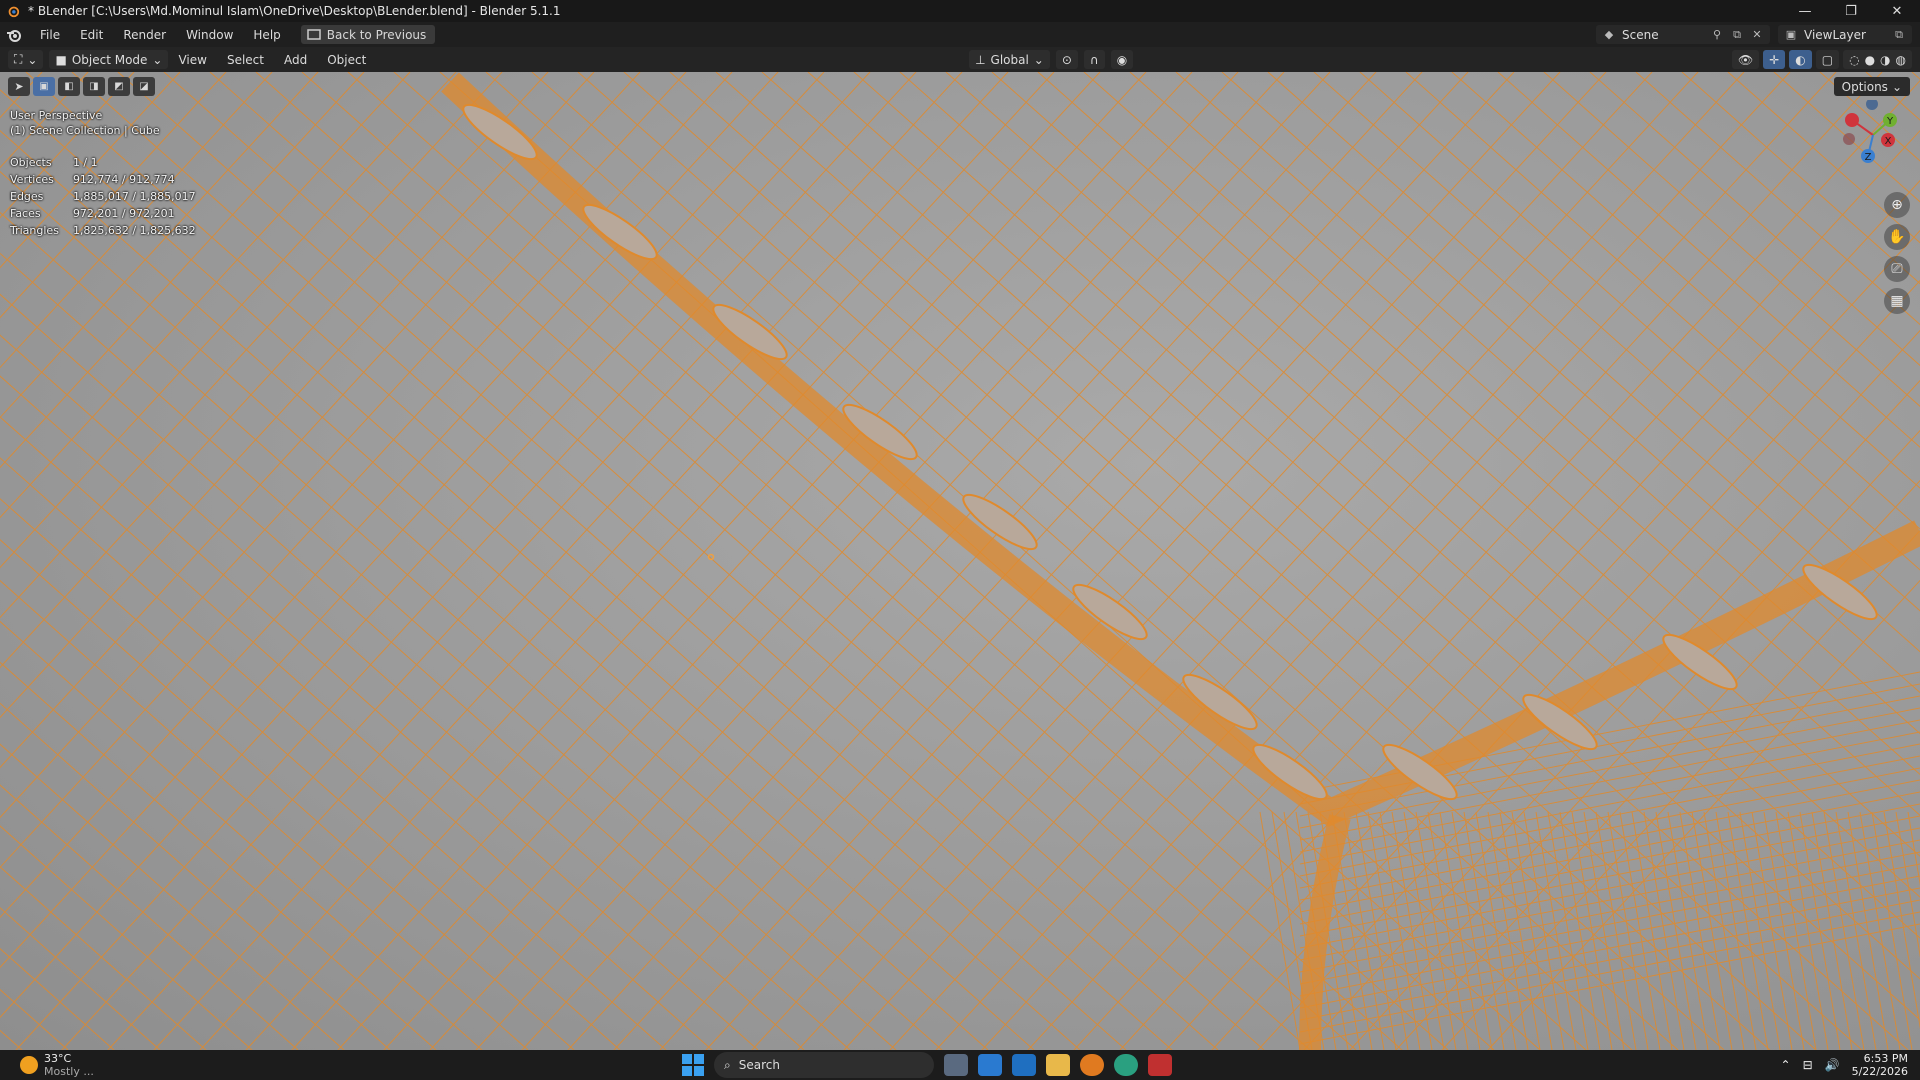 This screenshot has height=1080, width=1920. I want to click on stats-label: Triangles, so click(34, 230).